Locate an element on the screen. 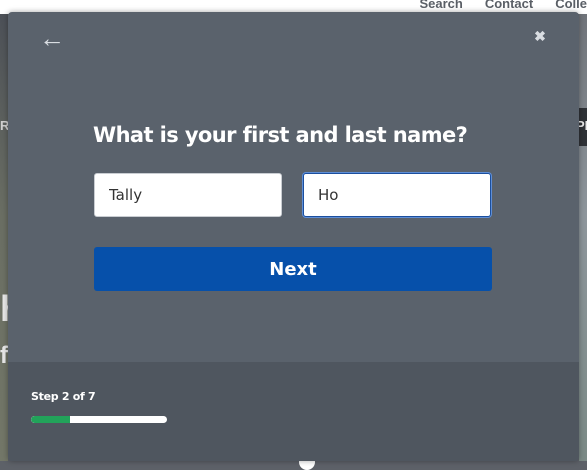  background-nav: Search Contact Colle is located at coordinates (503, 5).